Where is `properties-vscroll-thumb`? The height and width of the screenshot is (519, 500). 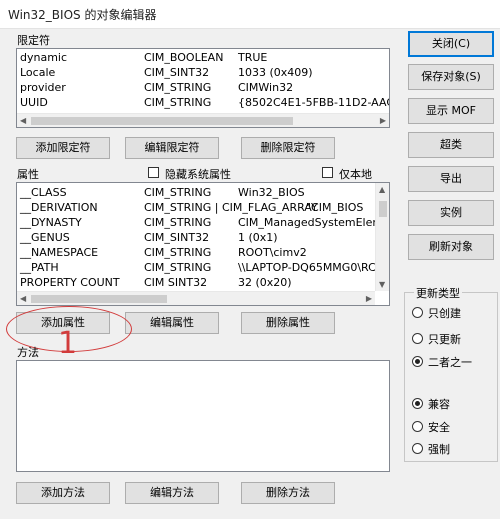 properties-vscroll-thumb is located at coordinates (383, 209).